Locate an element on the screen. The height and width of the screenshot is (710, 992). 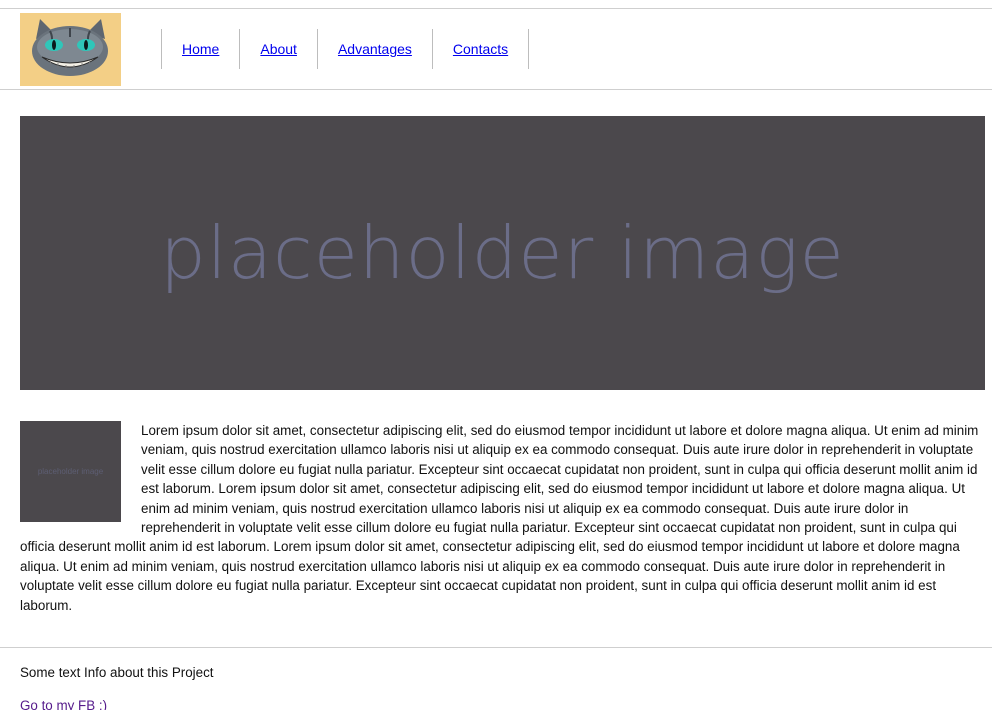
facebook-link: Go to my FB :) is located at coordinates (63, 704).